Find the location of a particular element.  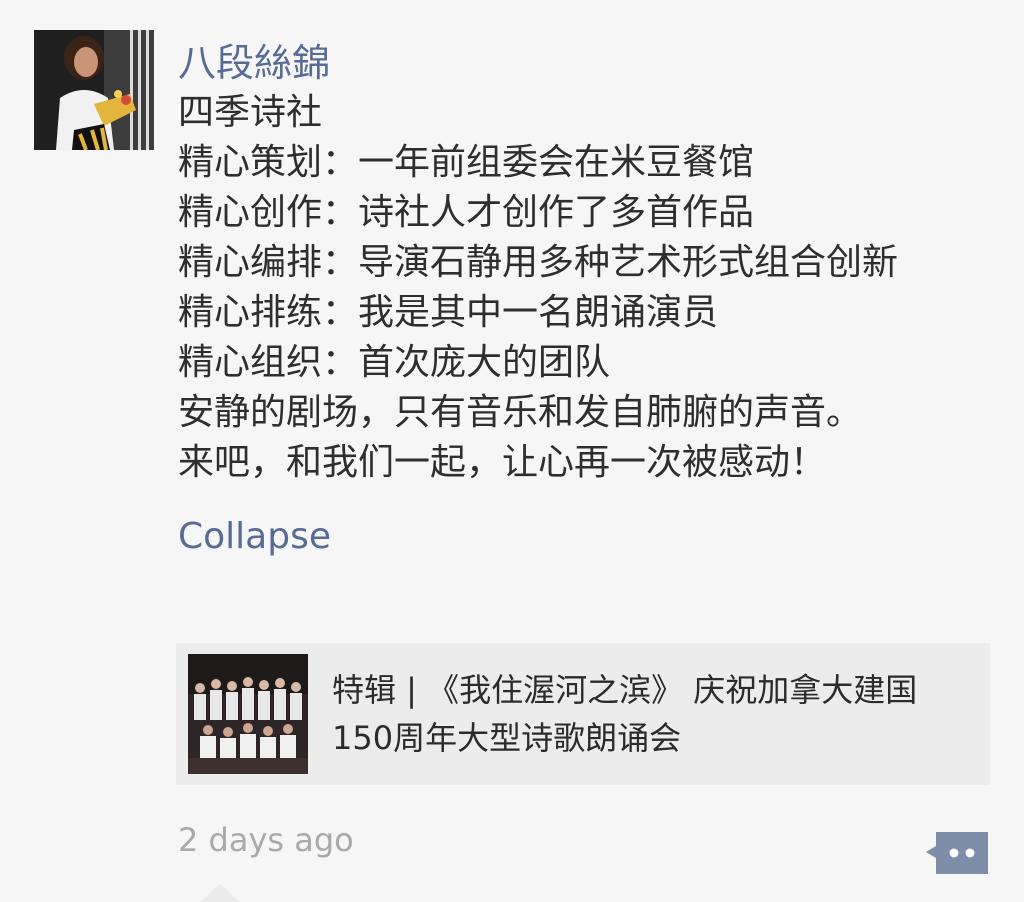

comment-bubble-icon is located at coordinates (957, 853).